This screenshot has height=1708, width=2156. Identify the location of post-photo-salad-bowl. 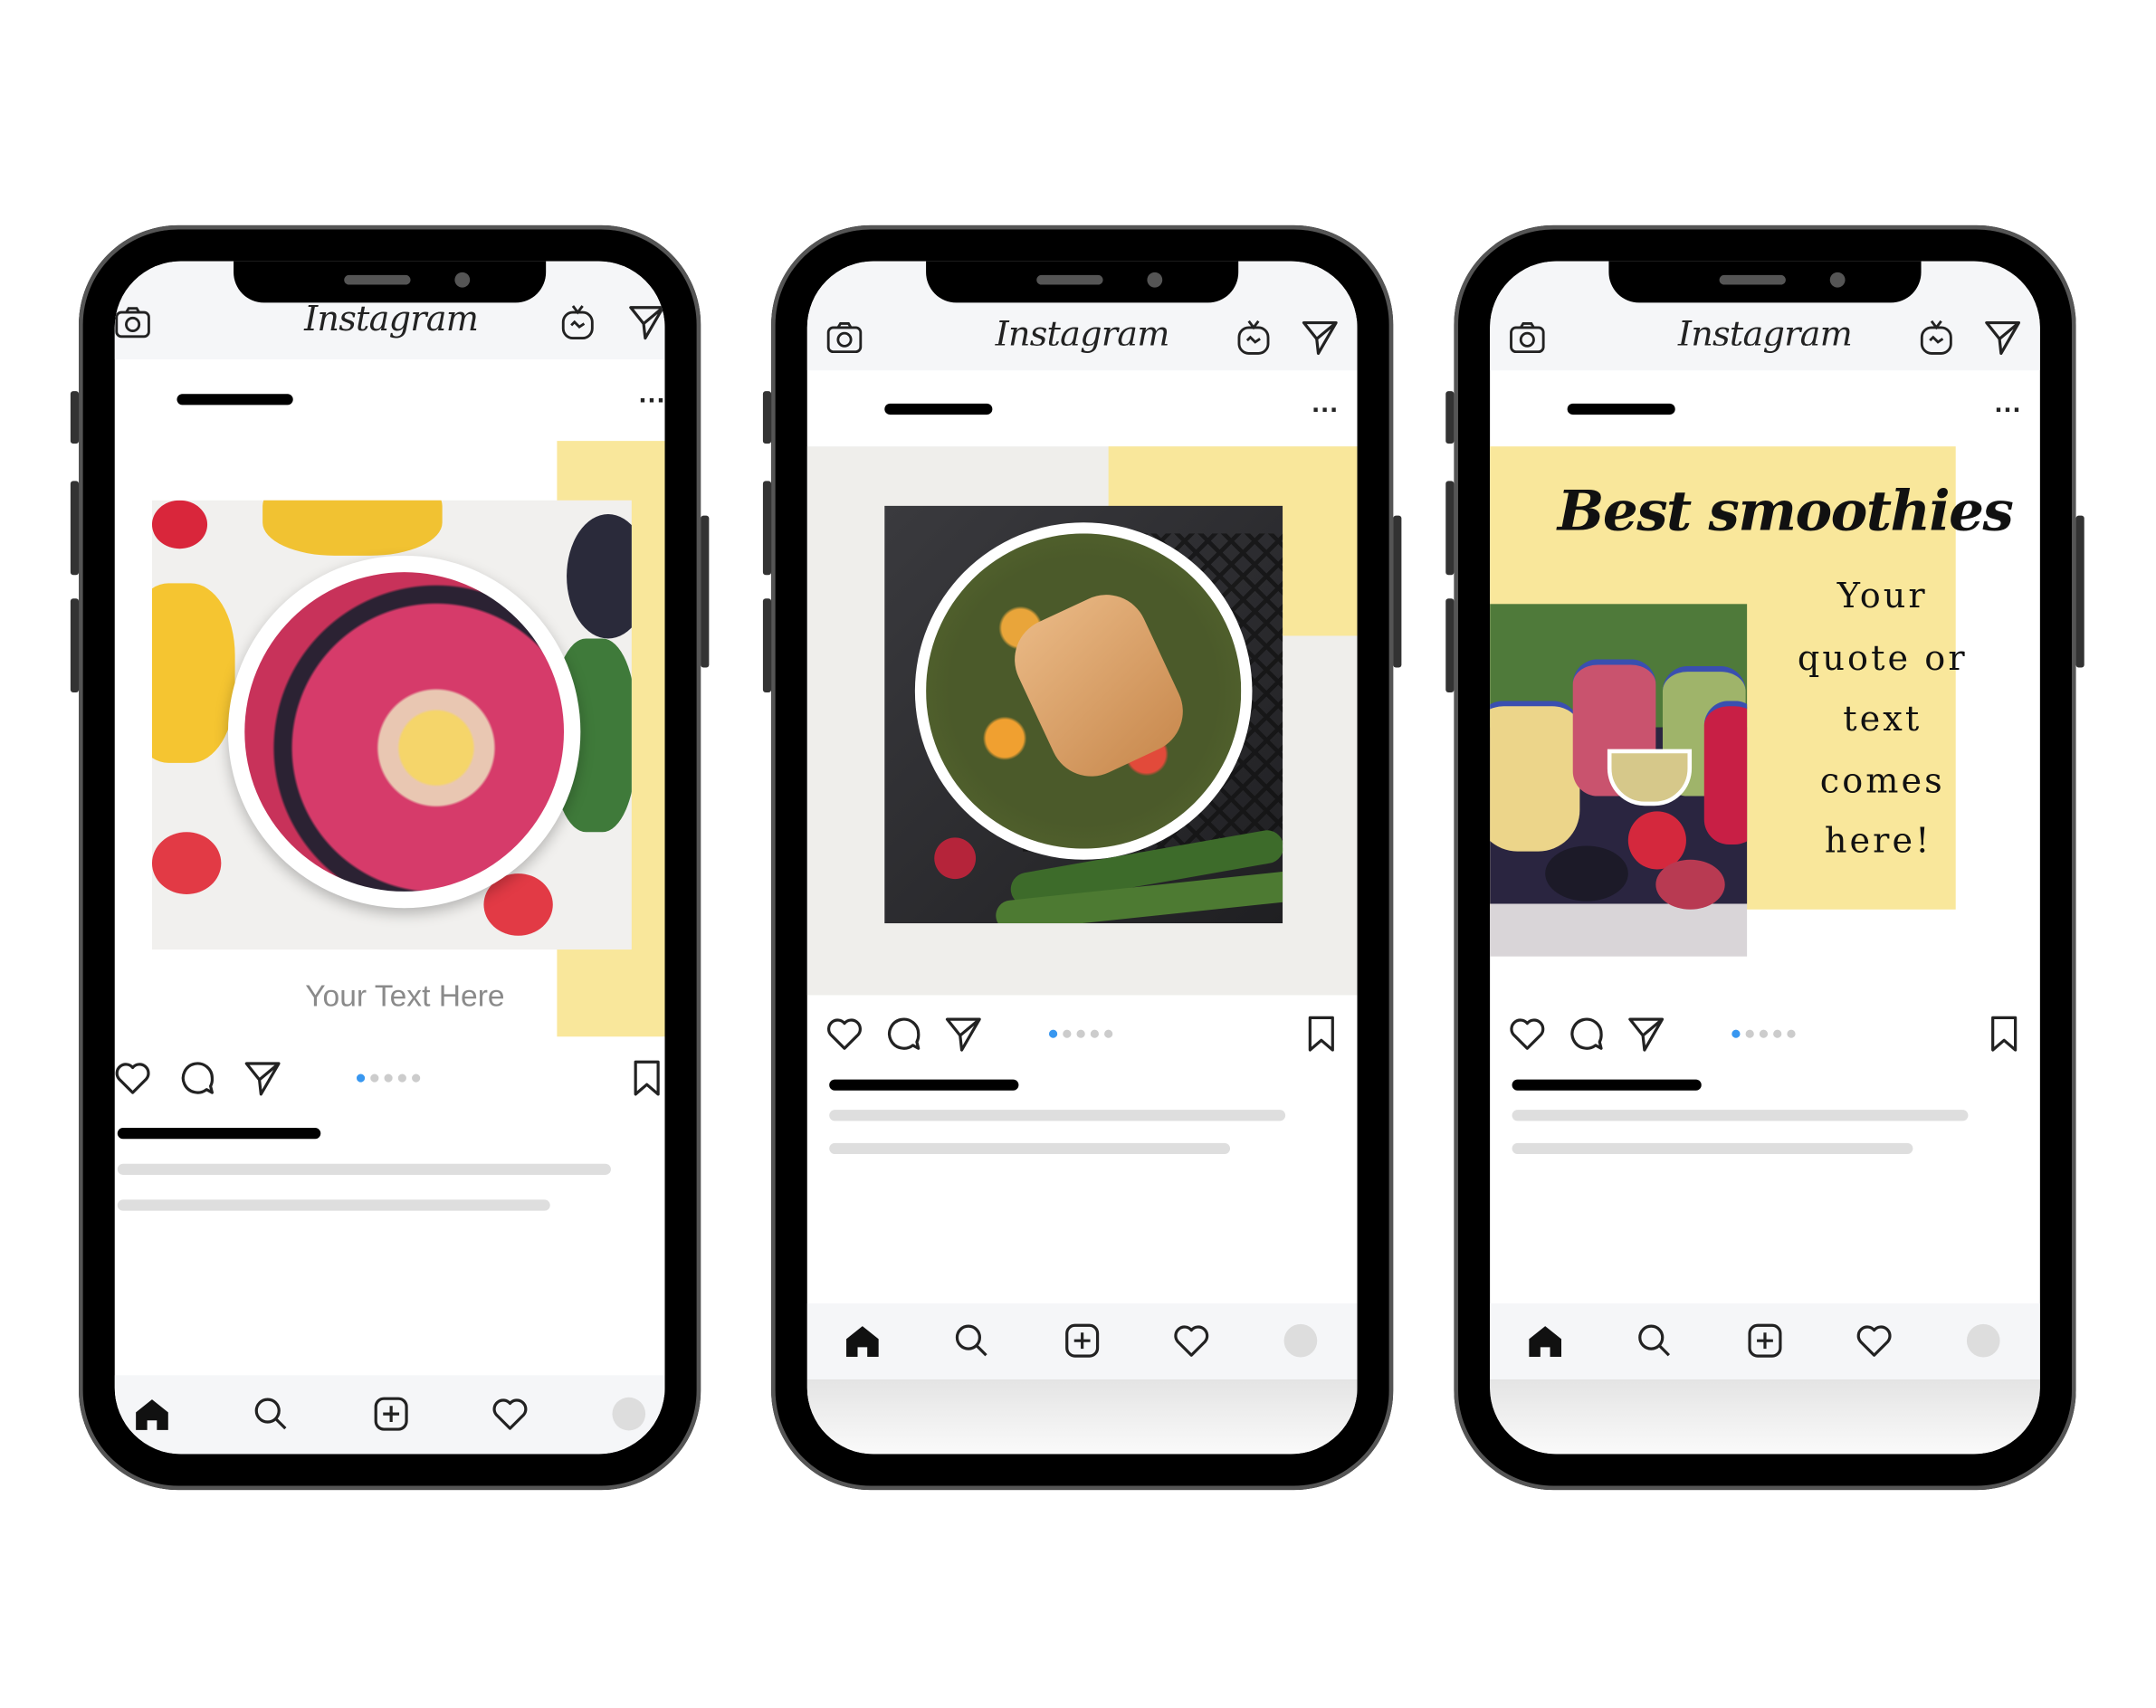
(1083, 714).